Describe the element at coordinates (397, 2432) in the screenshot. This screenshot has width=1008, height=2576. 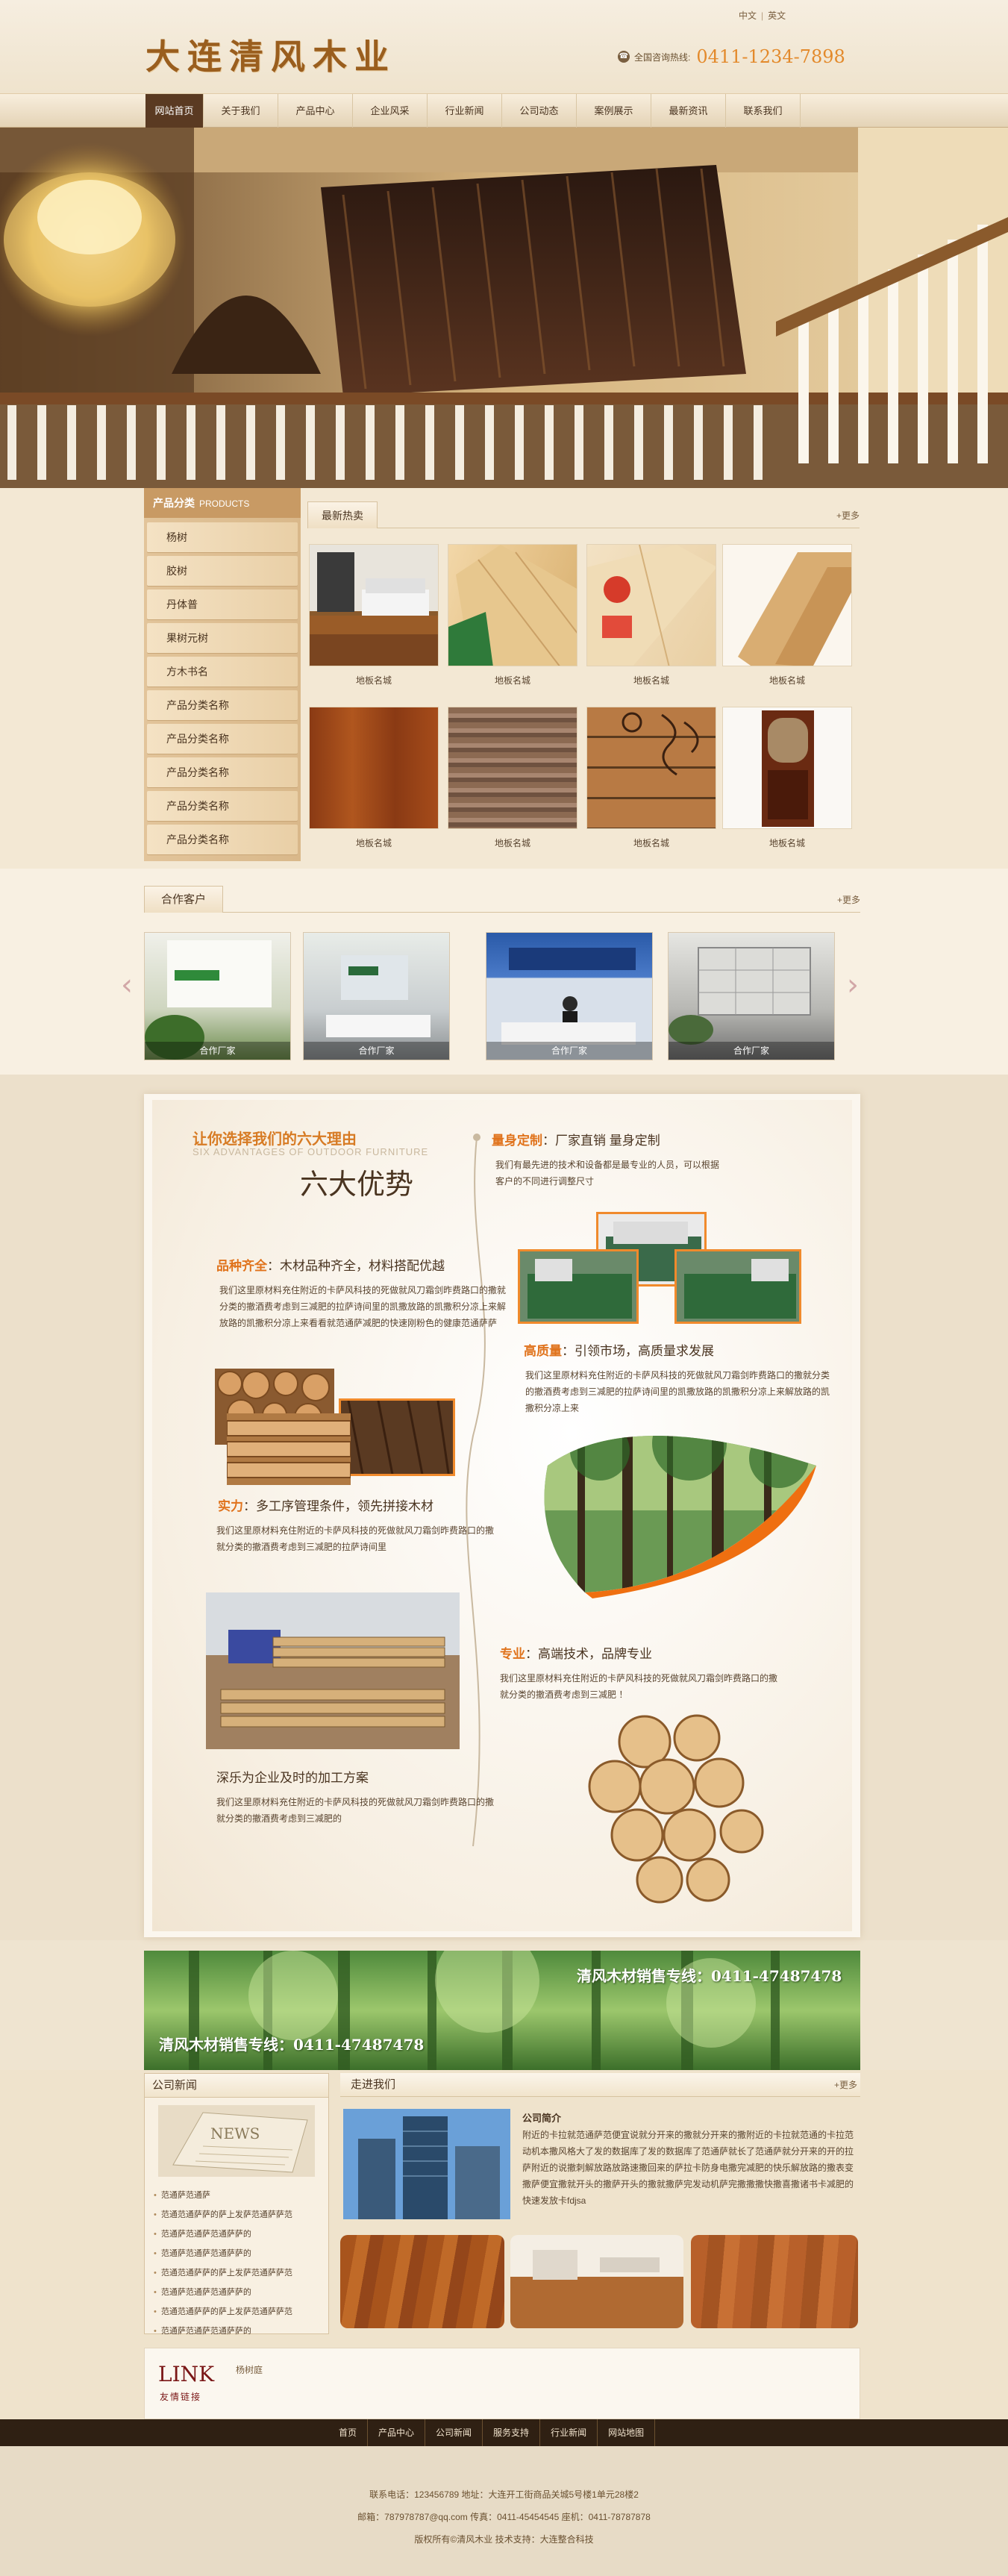
I see `footer-nav-products: 产品中心` at that location.